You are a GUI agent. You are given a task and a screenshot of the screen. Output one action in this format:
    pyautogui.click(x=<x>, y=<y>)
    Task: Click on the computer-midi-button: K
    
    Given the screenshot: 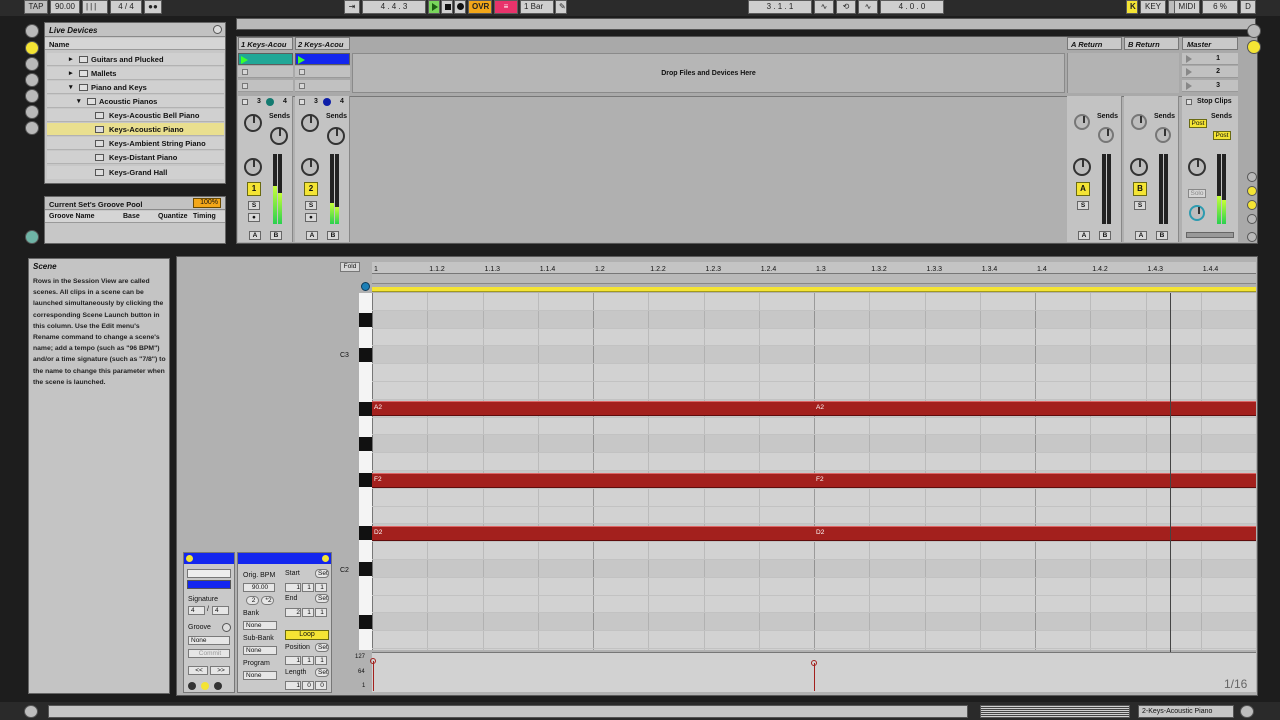 What is the action you would take?
    pyautogui.click(x=1132, y=7)
    